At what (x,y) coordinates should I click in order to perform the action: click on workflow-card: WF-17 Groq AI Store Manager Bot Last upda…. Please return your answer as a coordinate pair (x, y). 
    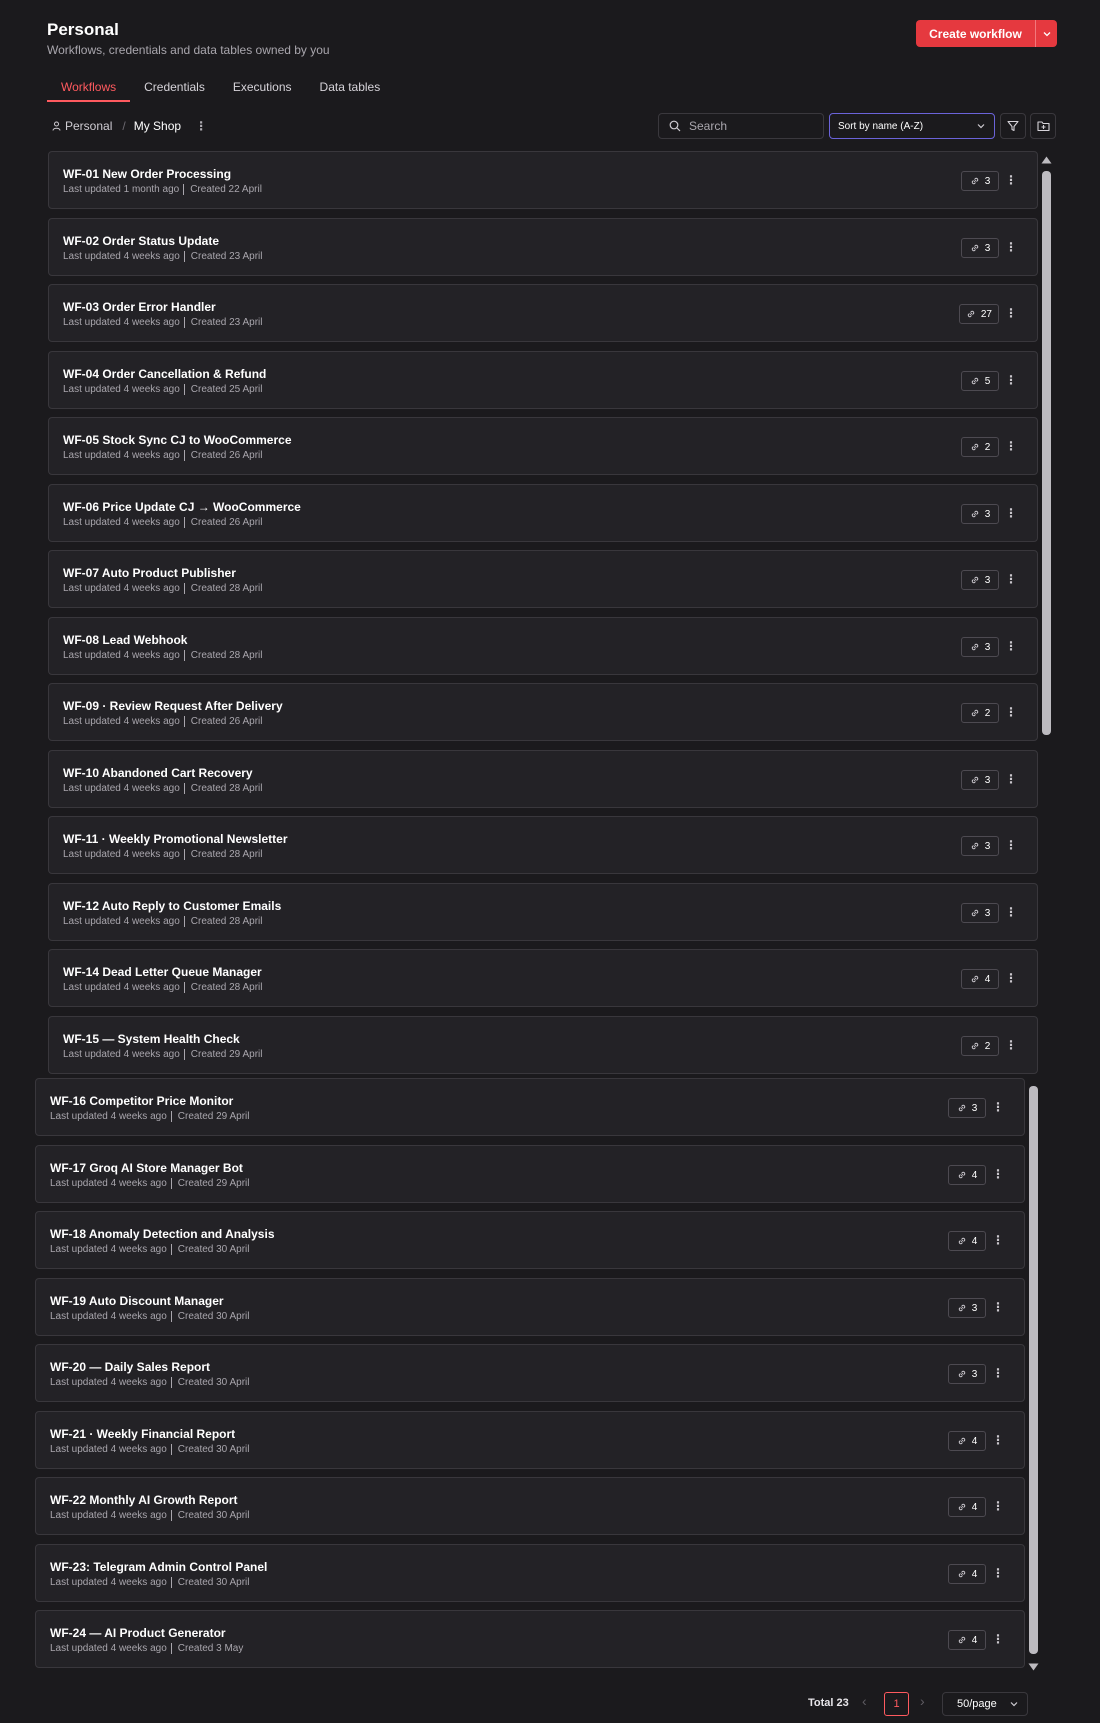
    Looking at the image, I should click on (530, 1174).